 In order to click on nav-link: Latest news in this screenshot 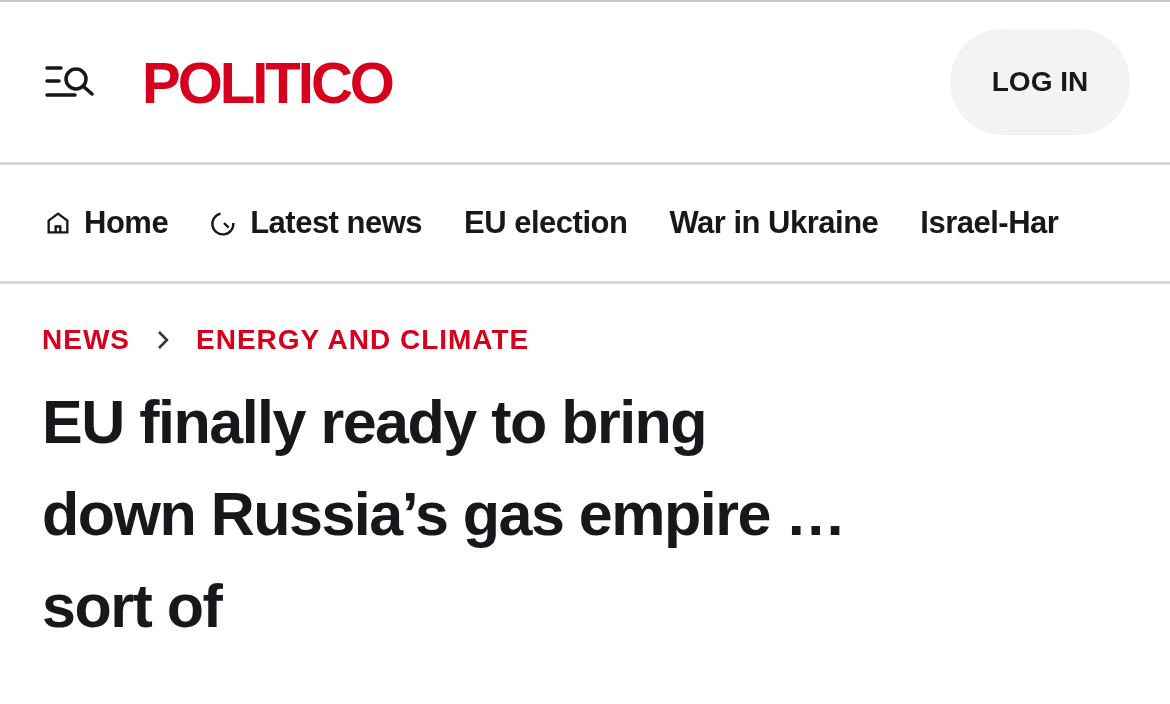, I will do `click(316, 223)`.